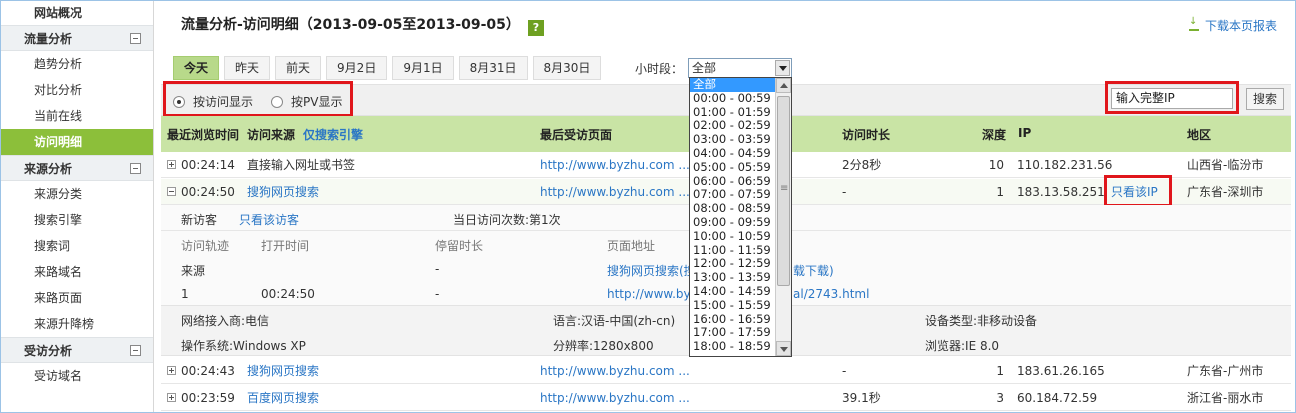 The width and height of the screenshot is (1296, 413). What do you see at coordinates (208, 165) in the screenshot?
I see `time-text: 00:24:14` at bounding box center [208, 165].